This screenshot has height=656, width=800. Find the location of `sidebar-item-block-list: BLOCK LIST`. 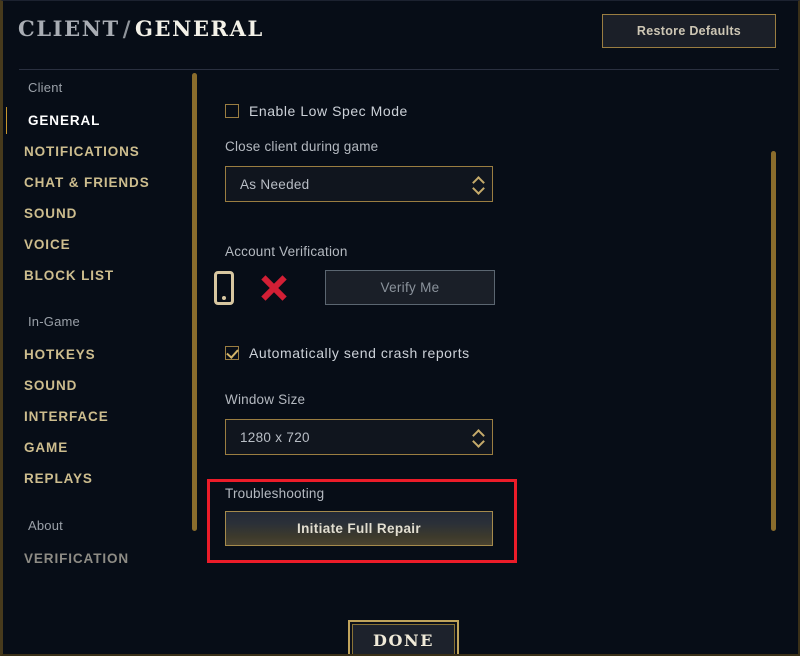

sidebar-item-block-list: BLOCK LIST is located at coordinates (104, 275).